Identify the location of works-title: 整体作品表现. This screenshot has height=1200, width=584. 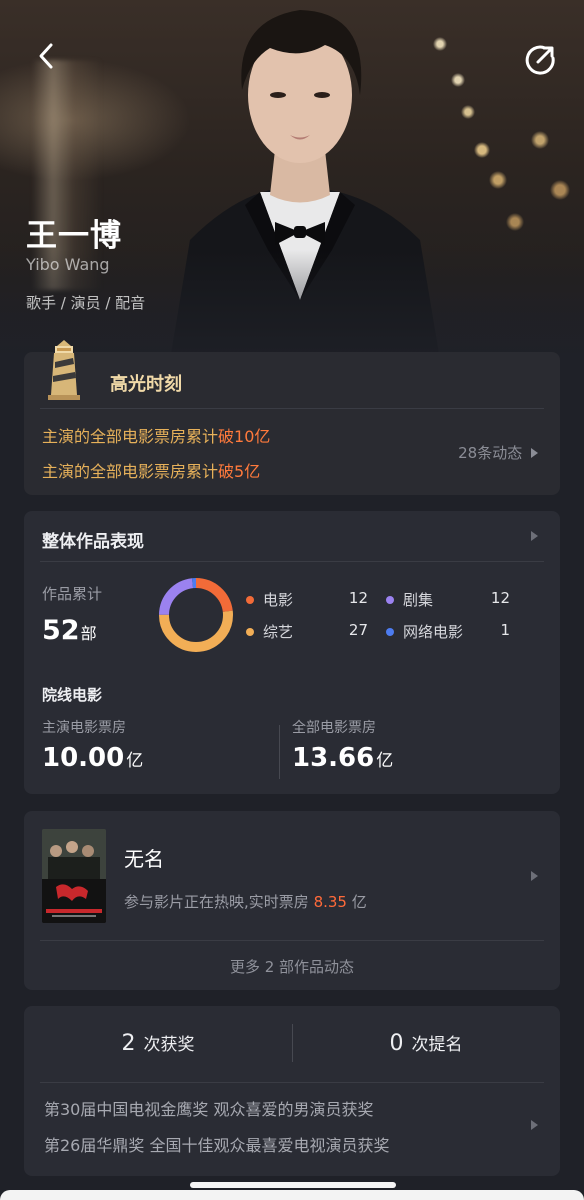
(93, 542).